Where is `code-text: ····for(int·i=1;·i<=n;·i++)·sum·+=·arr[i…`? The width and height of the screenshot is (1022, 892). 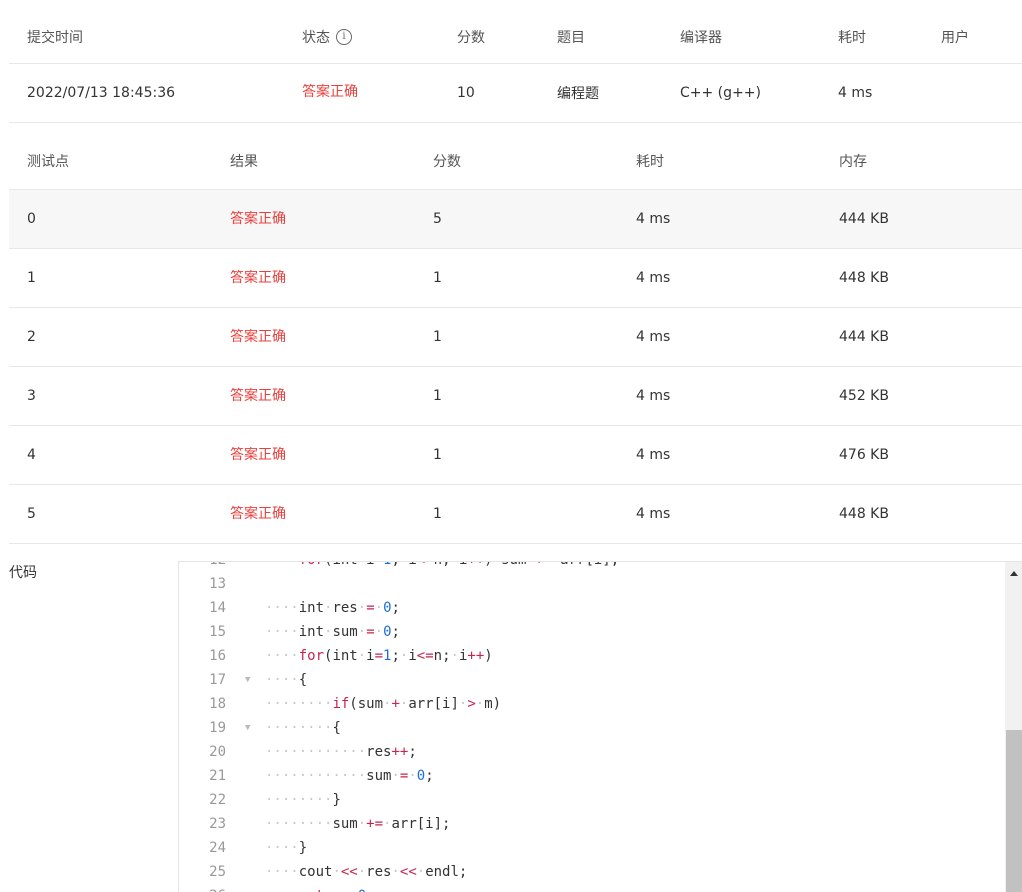 code-text: ····for(int·i=1;·i<=n;·i++)·sum·+=·arr[i… is located at coordinates (442, 567).